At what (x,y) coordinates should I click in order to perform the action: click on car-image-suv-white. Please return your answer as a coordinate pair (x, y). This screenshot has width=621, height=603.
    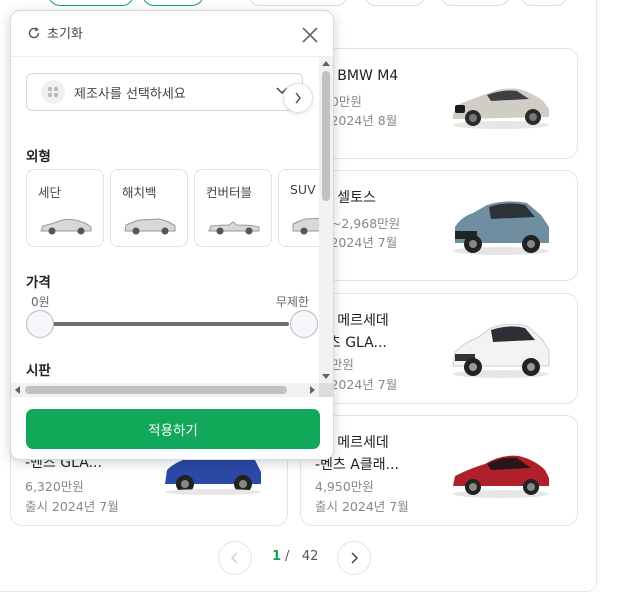
    Looking at the image, I should click on (501, 350).